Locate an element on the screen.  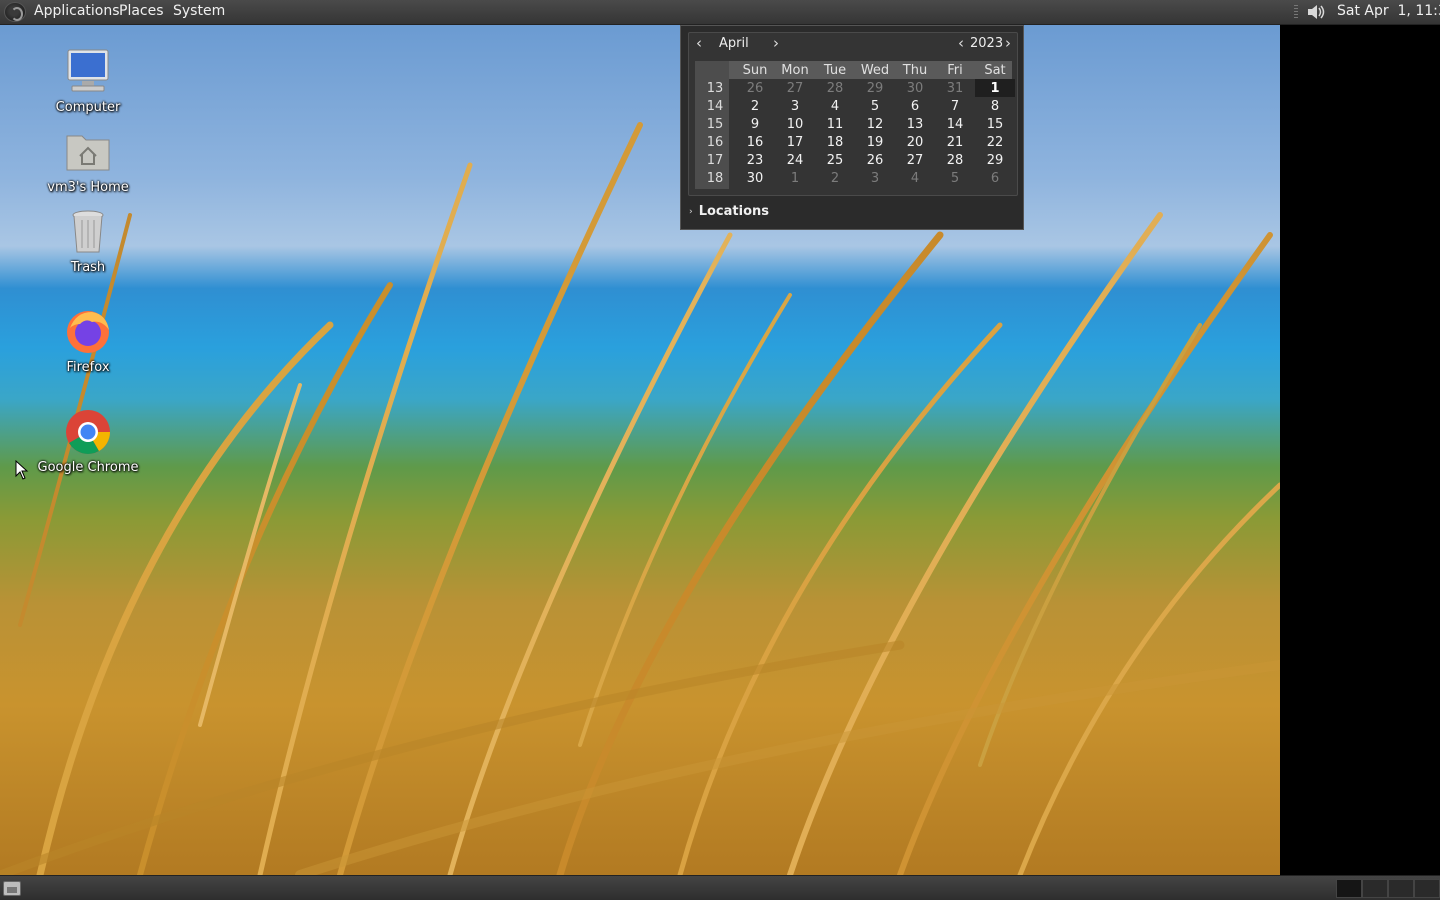
week-number-header is located at coordinates (715, 70).